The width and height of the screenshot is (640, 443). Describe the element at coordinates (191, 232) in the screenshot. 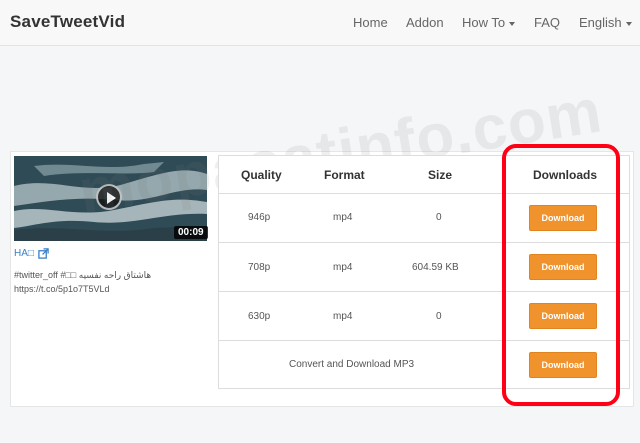

I see `video-duration: 00:09` at that location.